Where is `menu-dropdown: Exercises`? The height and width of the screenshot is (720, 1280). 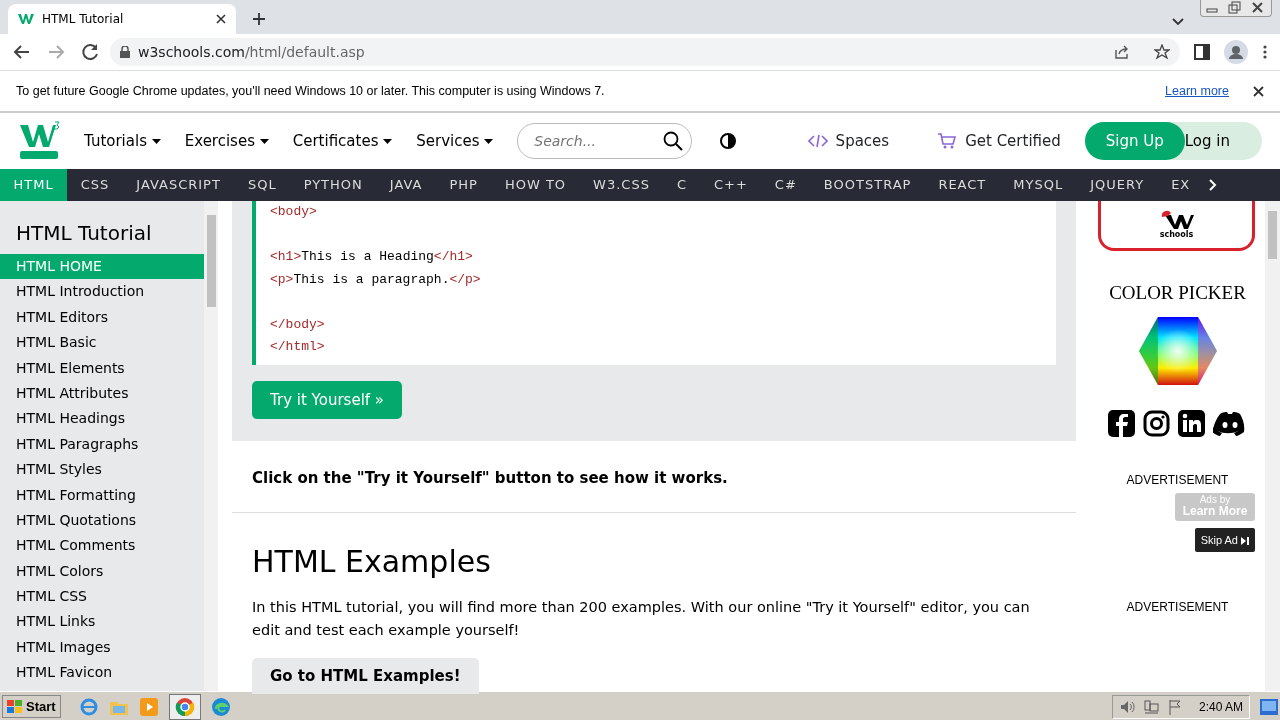
menu-dropdown: Exercises is located at coordinates (226, 141).